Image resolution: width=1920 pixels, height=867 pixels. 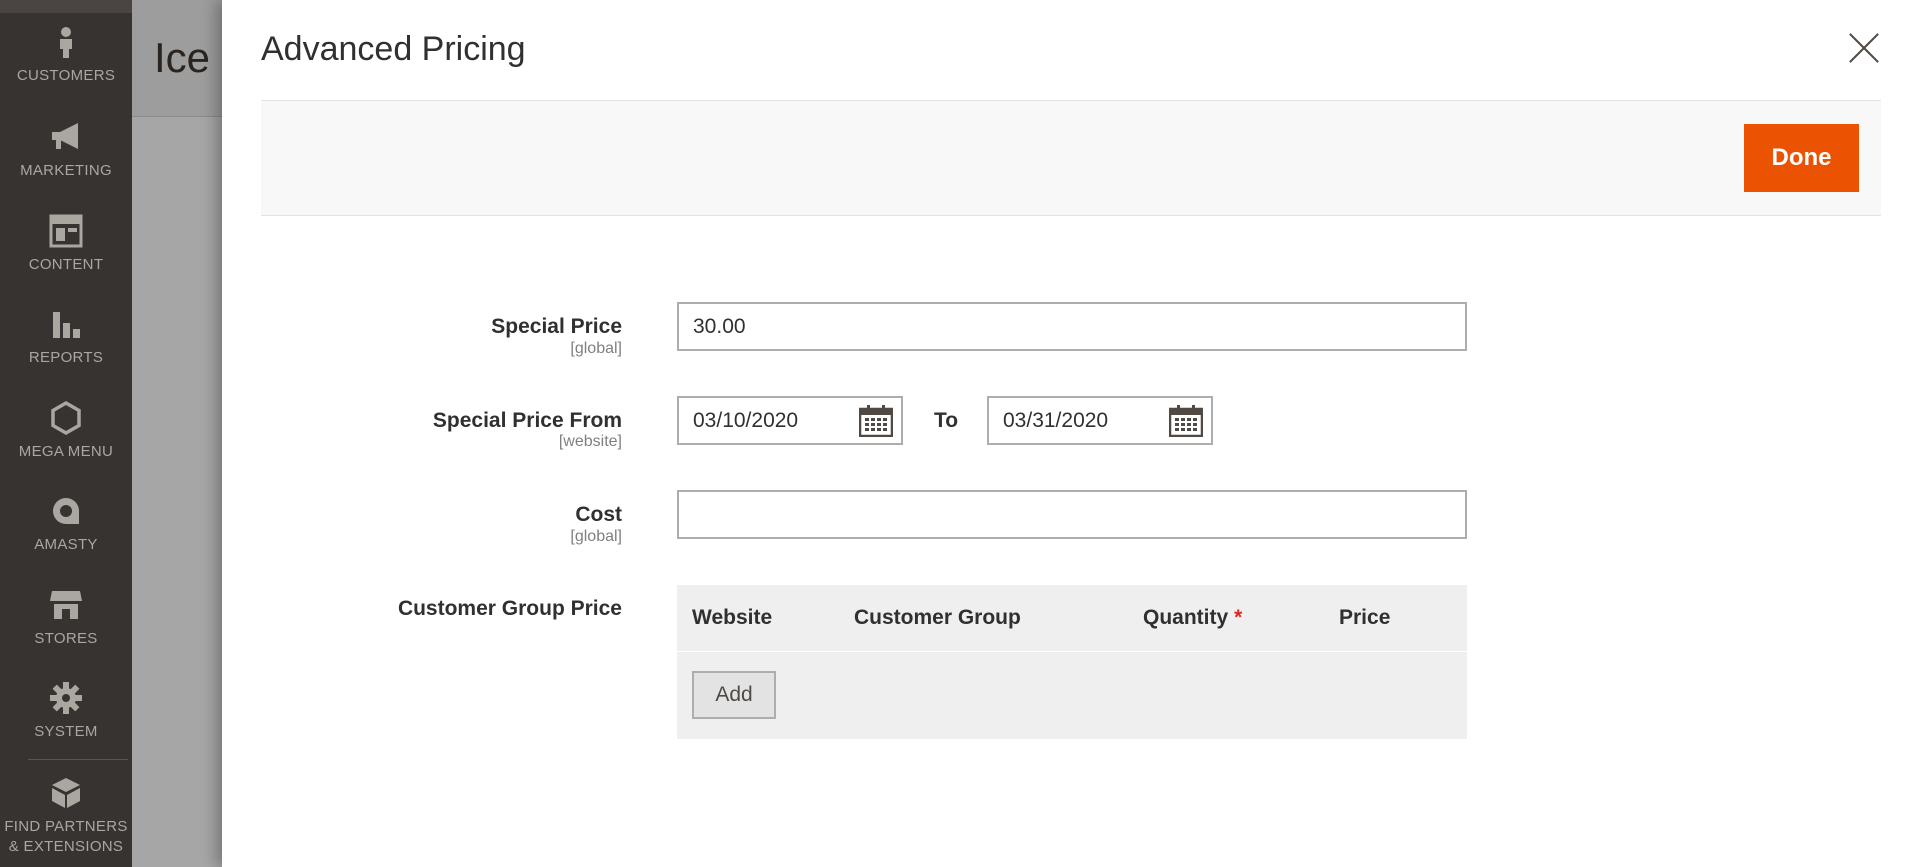 I want to click on person-icon, so click(x=66, y=42).